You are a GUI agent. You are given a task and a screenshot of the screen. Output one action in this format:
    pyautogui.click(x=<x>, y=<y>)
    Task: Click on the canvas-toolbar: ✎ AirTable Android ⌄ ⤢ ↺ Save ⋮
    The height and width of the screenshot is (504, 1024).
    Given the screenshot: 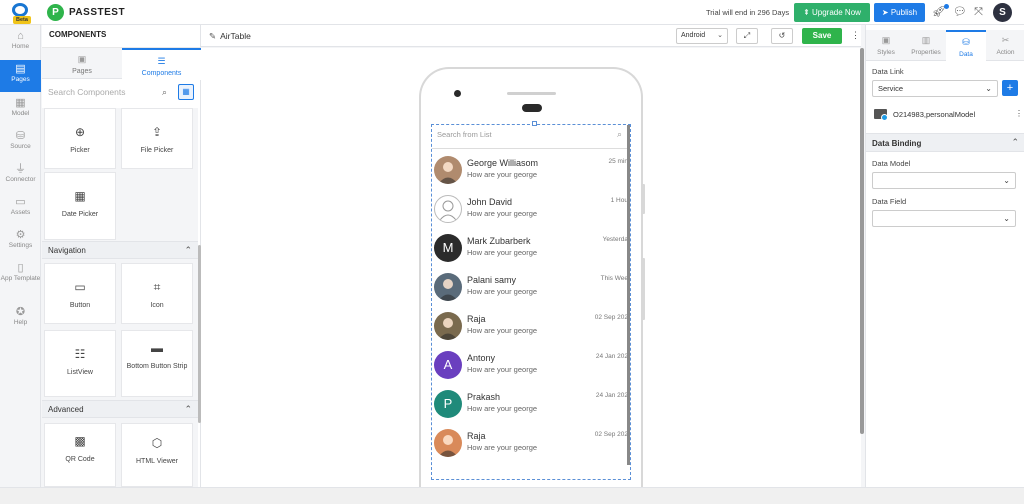 What is the action you would take?
    pyautogui.click(x=531, y=36)
    